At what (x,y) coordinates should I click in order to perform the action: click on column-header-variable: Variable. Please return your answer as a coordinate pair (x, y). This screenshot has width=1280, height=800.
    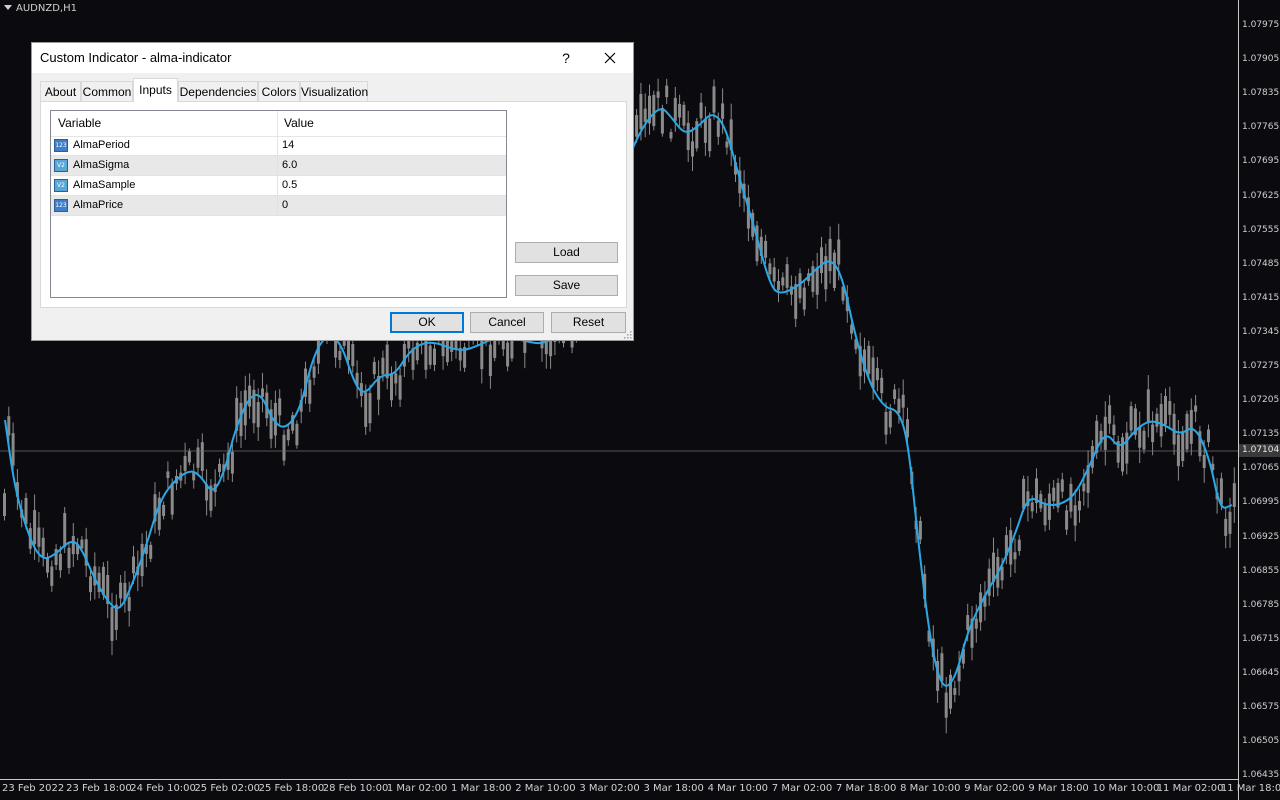
    Looking at the image, I should click on (79, 123).